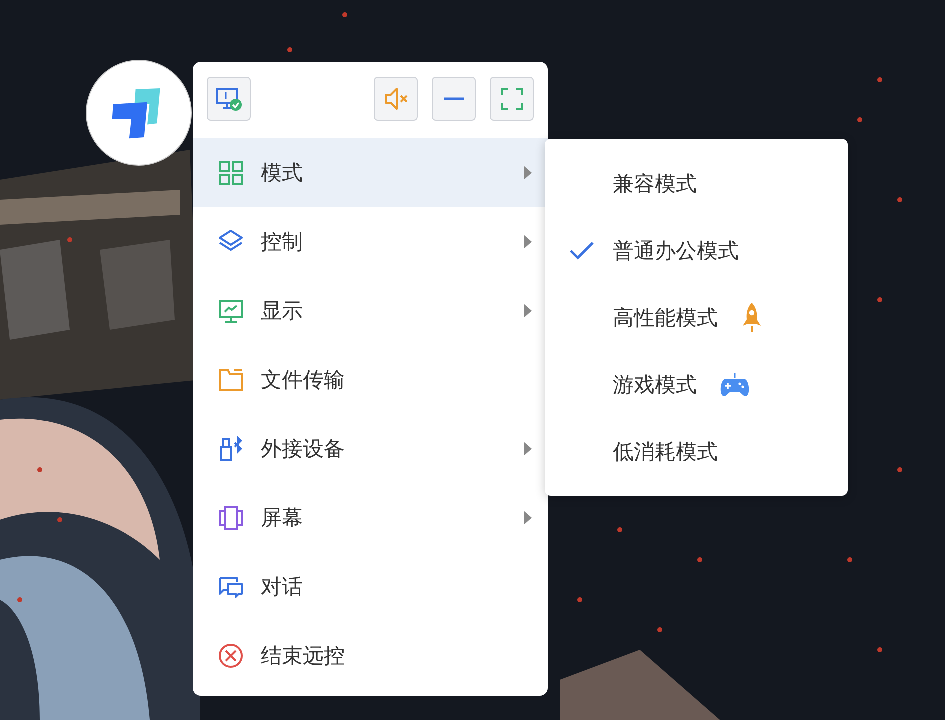 The height and width of the screenshot is (720, 945). Describe the element at coordinates (370, 172) in the screenshot. I see `menu-item: 模式` at that location.